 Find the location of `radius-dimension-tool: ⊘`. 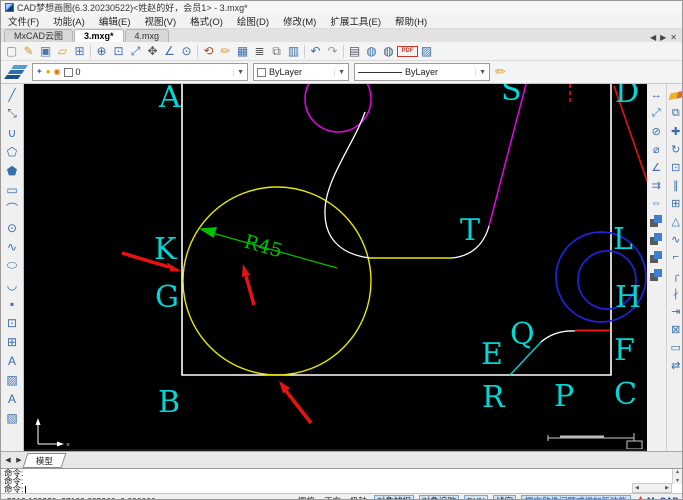

radius-dimension-tool: ⊘ is located at coordinates (656, 131).